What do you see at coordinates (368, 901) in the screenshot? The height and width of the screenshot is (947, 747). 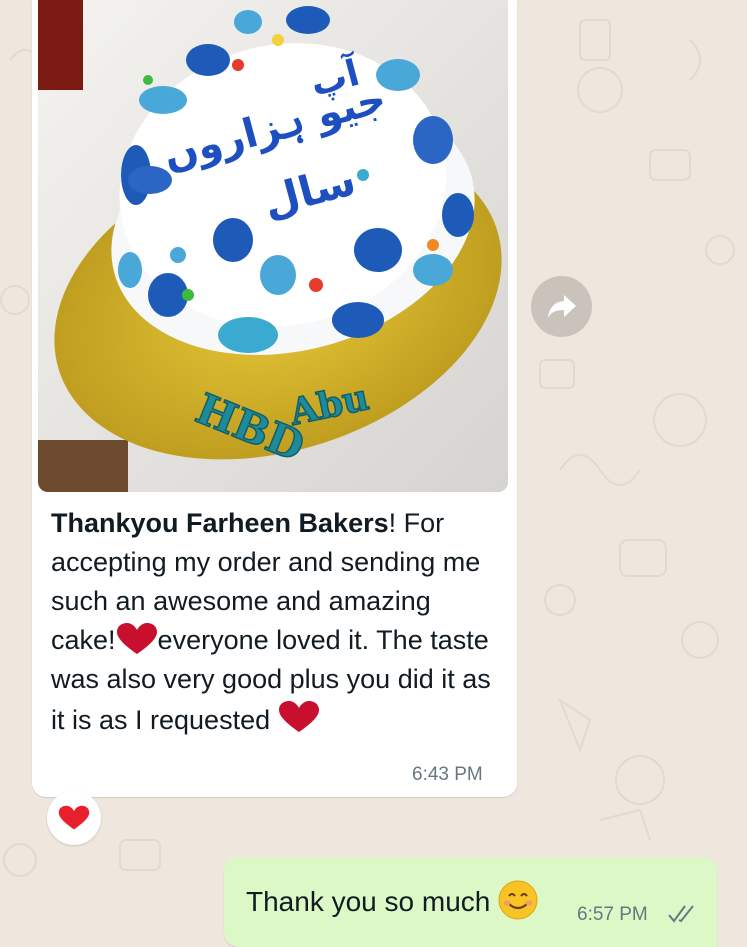 I see `outgoing-text: Thank you so much` at bounding box center [368, 901].